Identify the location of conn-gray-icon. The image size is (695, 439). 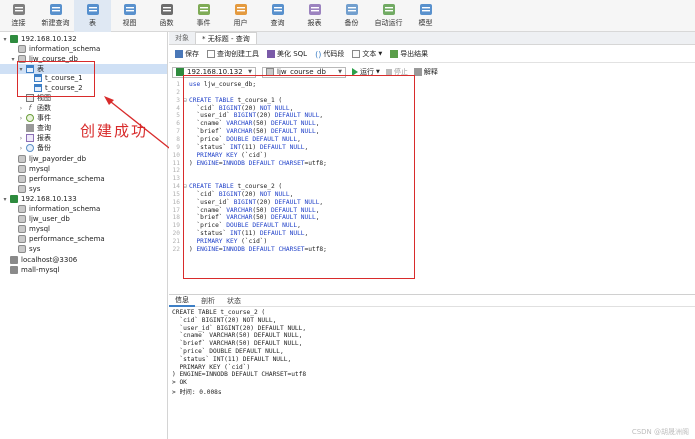
(14, 260).